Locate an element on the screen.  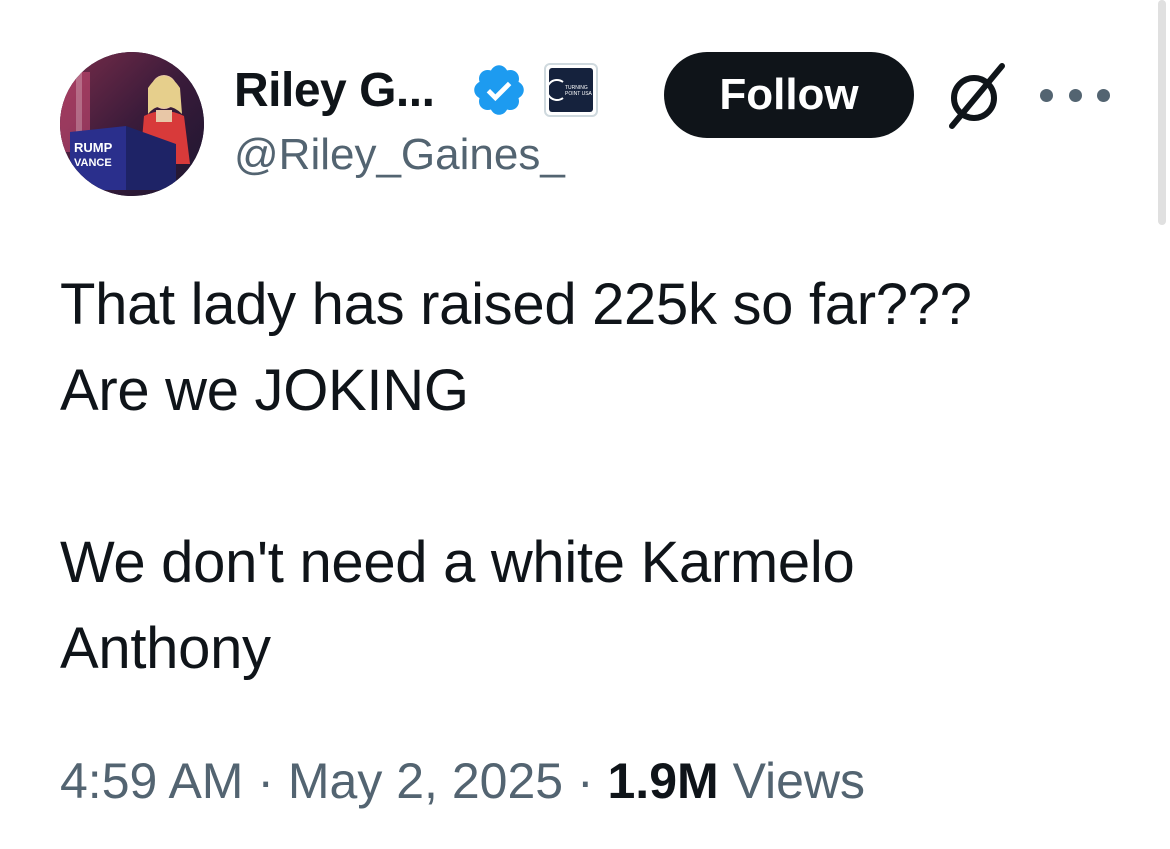
tweet-meta: 4:59 AM · May 2, 2025 · 1.9M Views is located at coordinates (462, 781).